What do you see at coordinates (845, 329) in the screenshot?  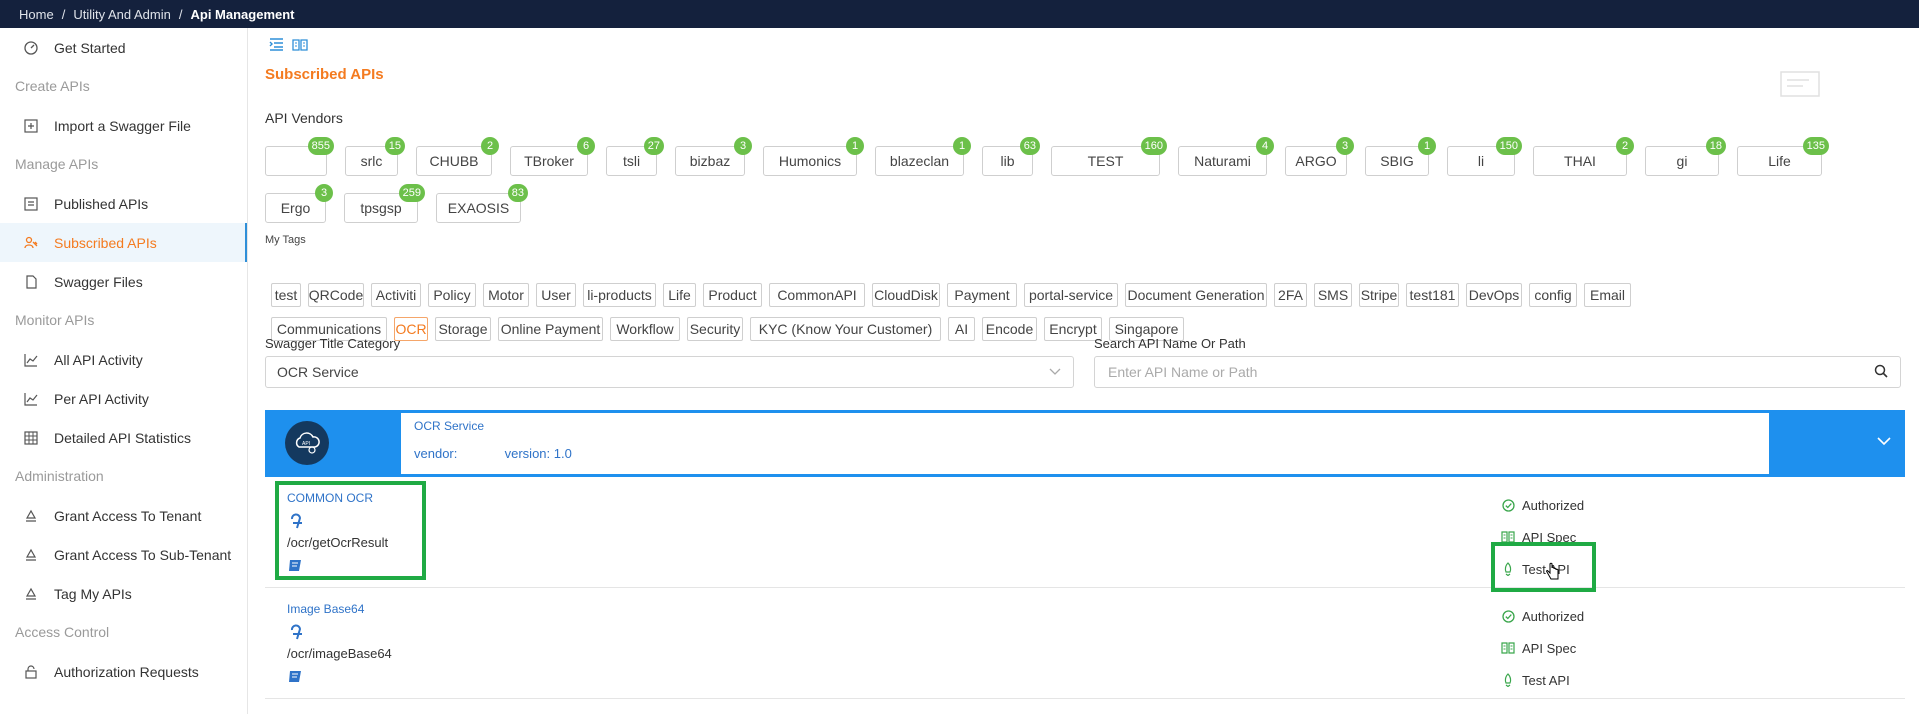 I see `tag-chip: KYC (Know Your Customer)` at bounding box center [845, 329].